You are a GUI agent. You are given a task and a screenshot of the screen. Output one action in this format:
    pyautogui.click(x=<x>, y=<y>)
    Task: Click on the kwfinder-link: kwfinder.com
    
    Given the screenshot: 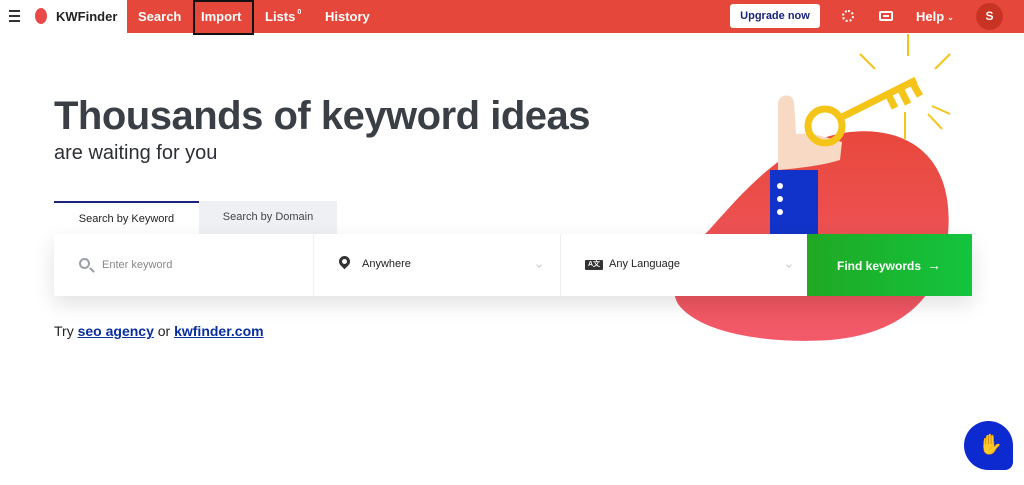 What is the action you would take?
    pyautogui.click(x=218, y=331)
    